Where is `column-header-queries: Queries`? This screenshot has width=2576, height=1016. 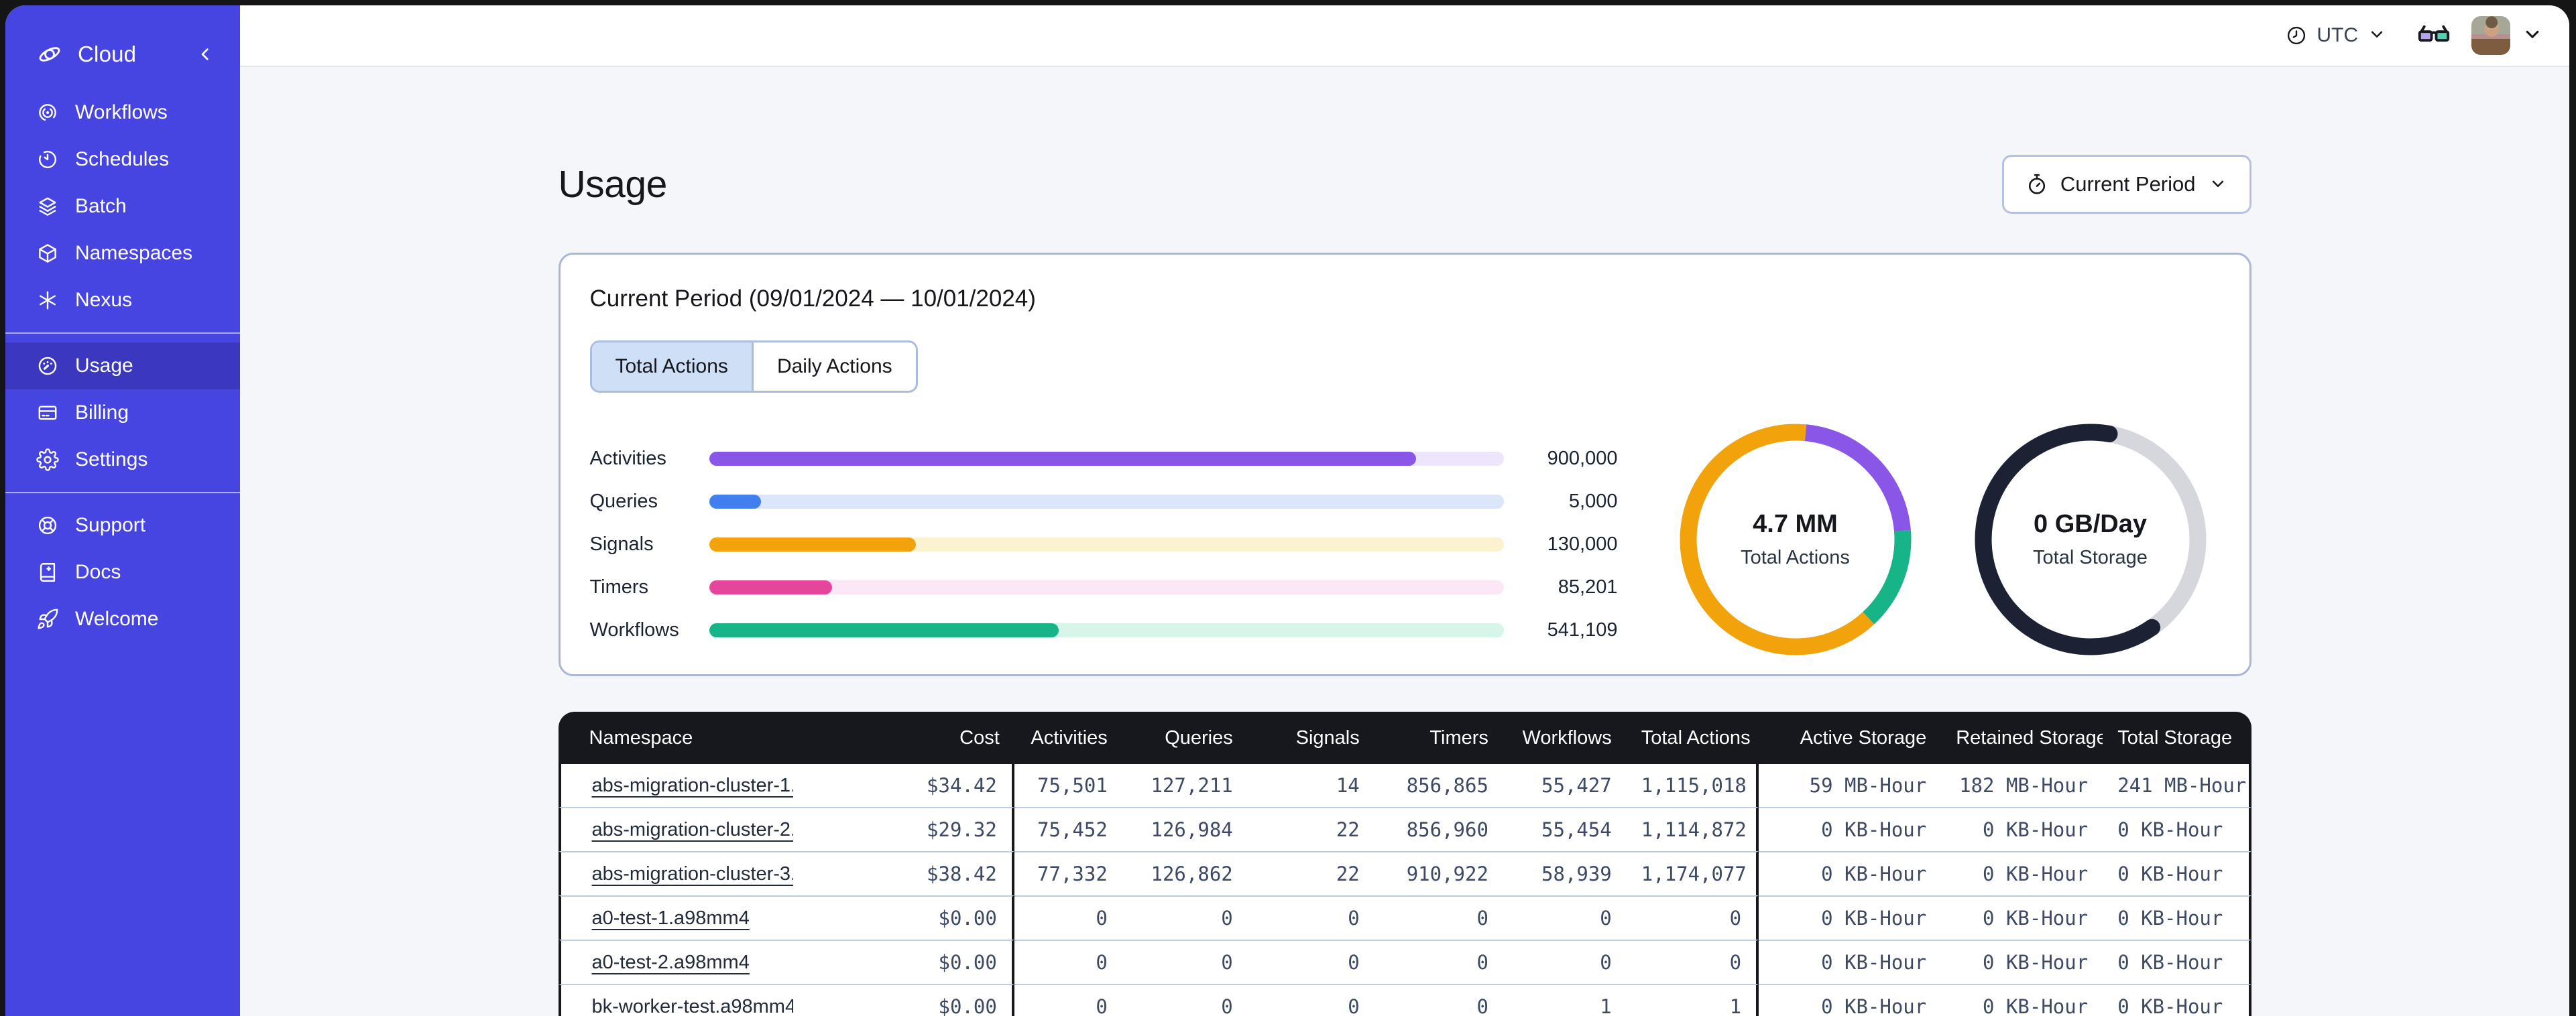
column-header-queries: Queries is located at coordinates (1185, 738).